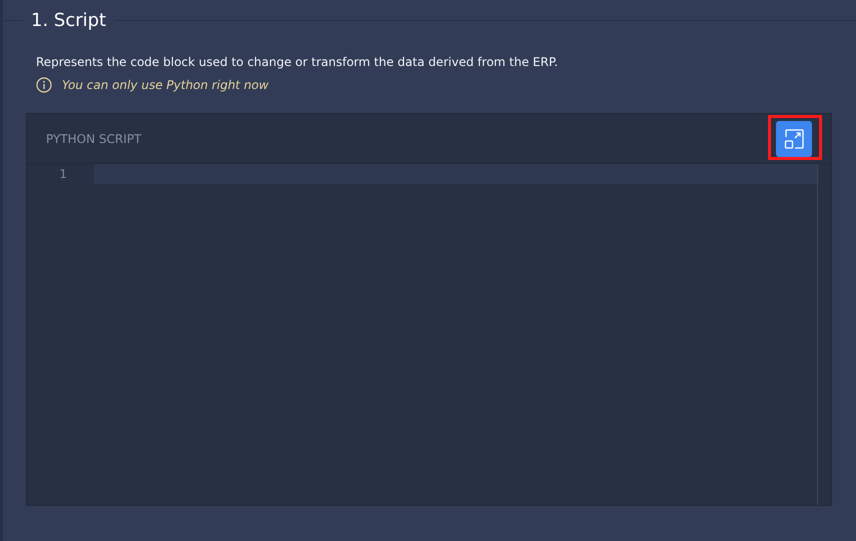  What do you see at coordinates (63, 174) in the screenshot?
I see `line-number: 1` at bounding box center [63, 174].